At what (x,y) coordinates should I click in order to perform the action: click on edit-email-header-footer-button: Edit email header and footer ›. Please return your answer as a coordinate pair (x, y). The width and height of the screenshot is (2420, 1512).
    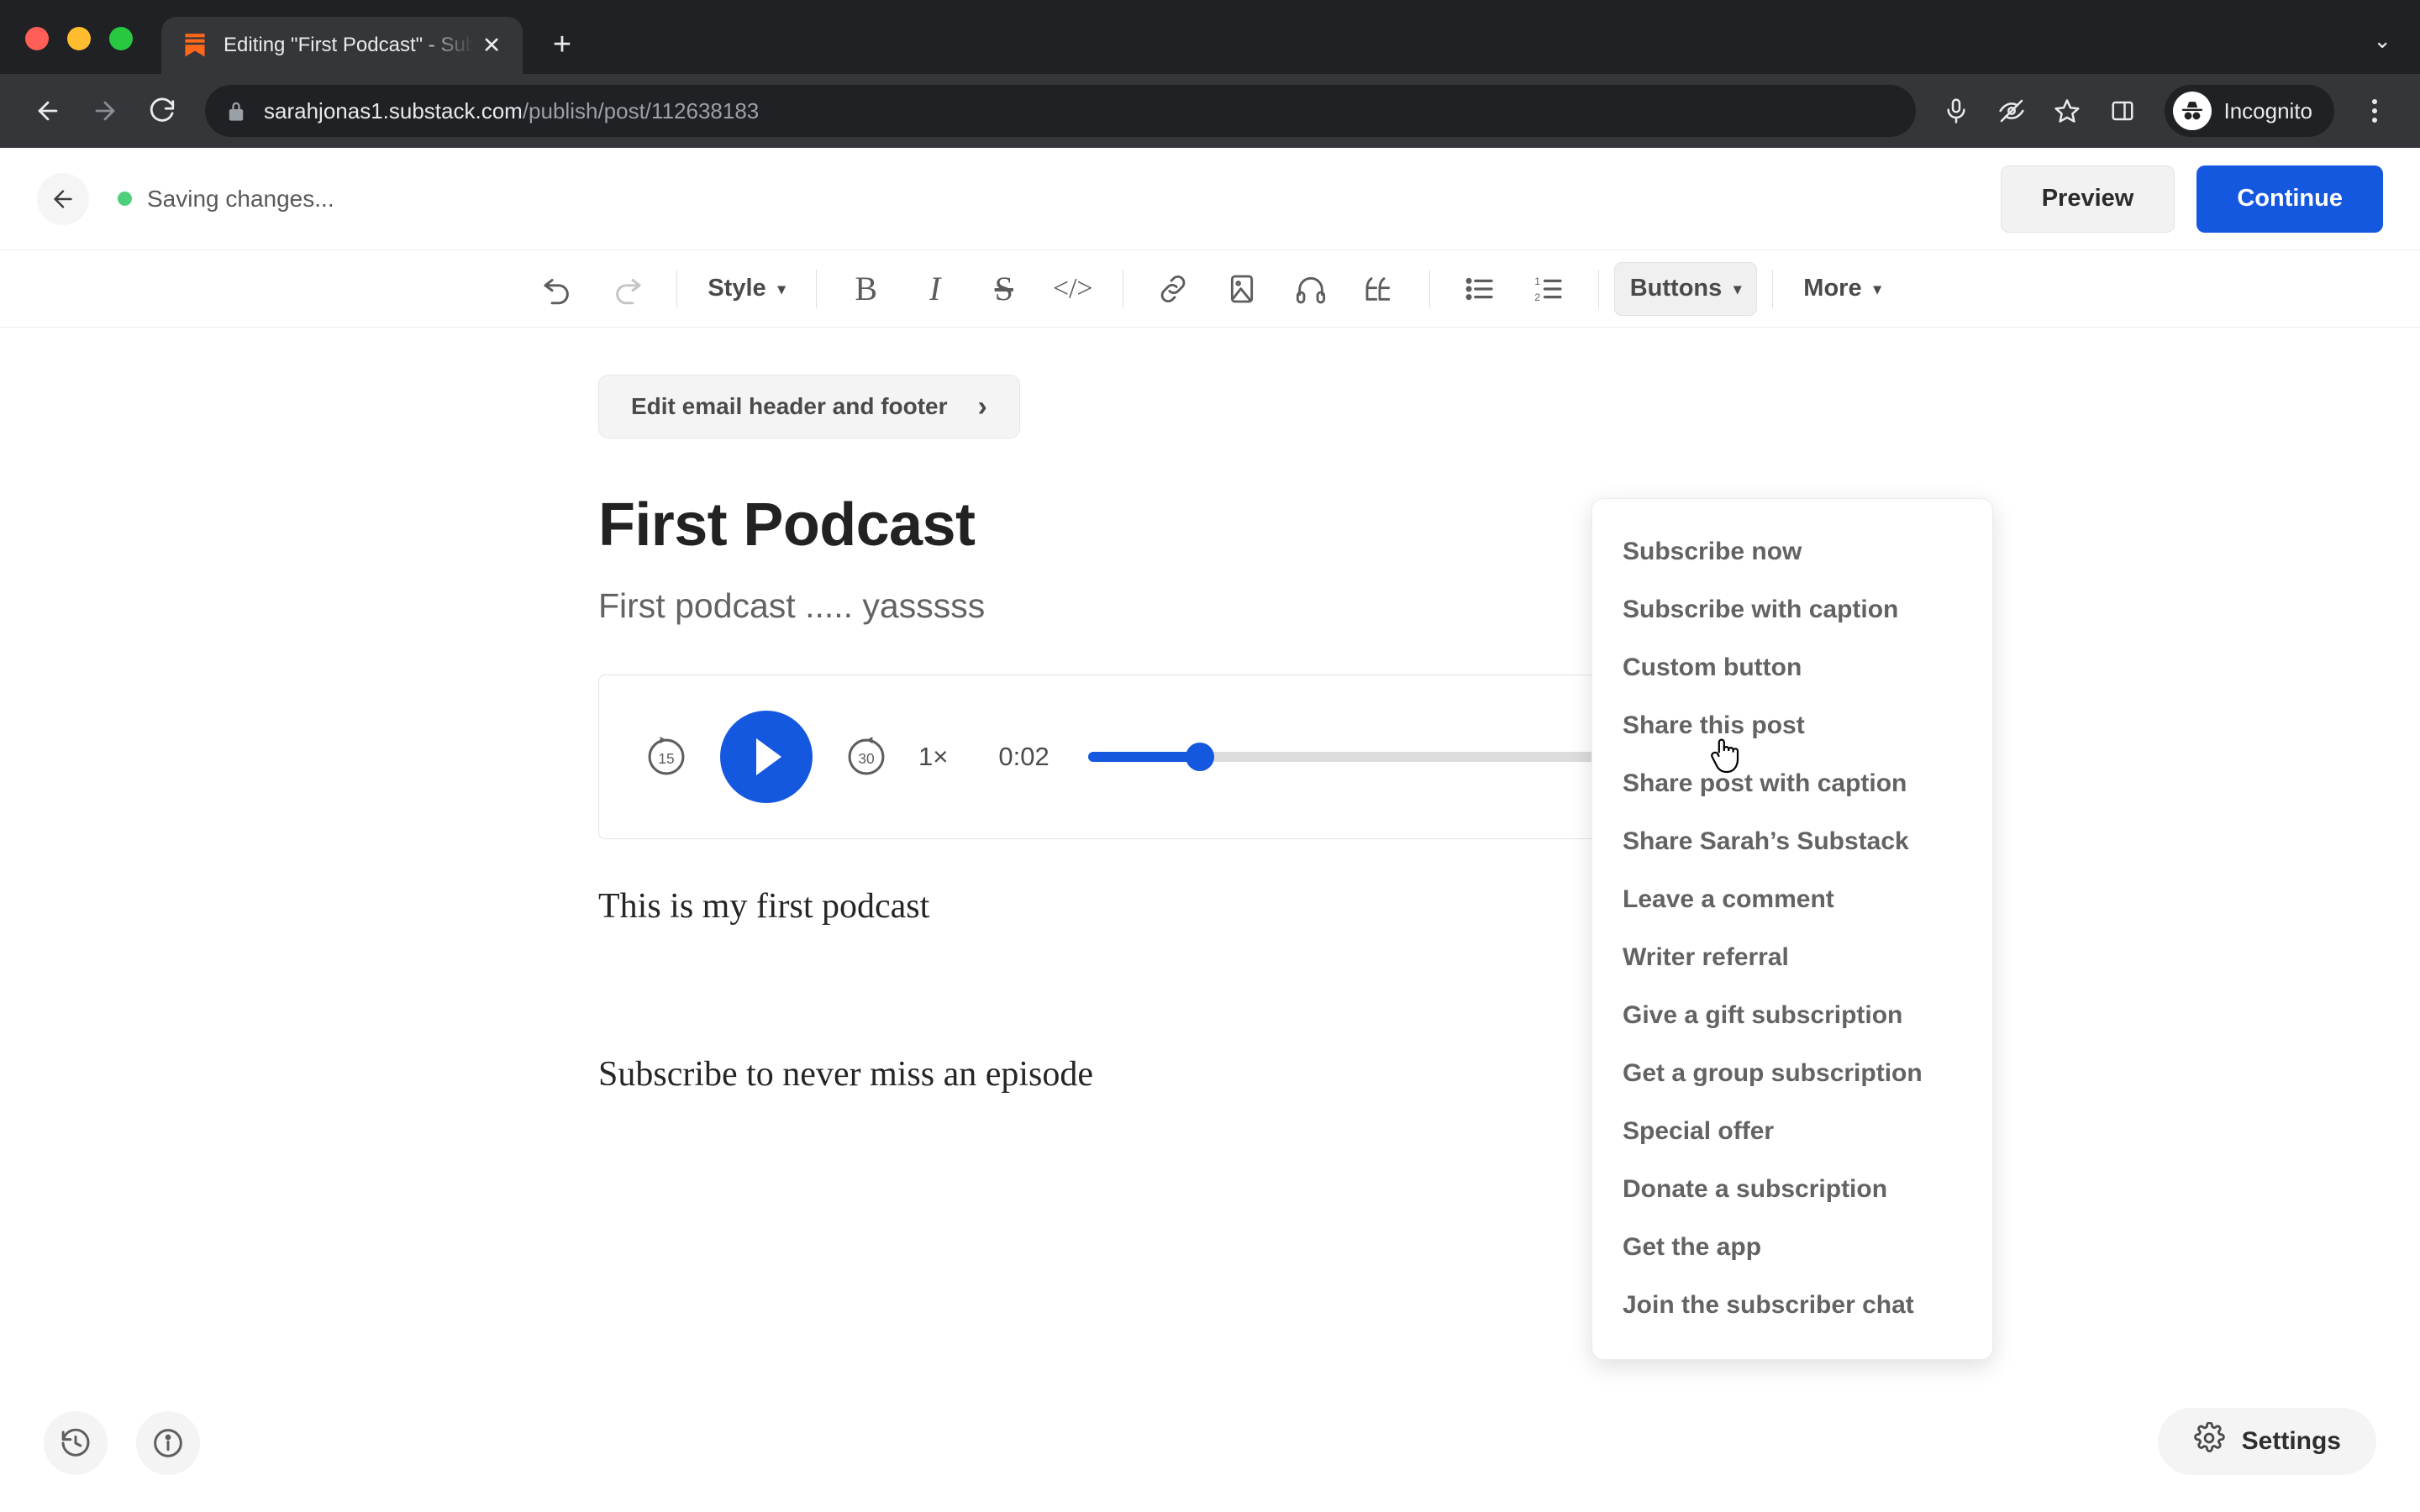
    Looking at the image, I should click on (809, 406).